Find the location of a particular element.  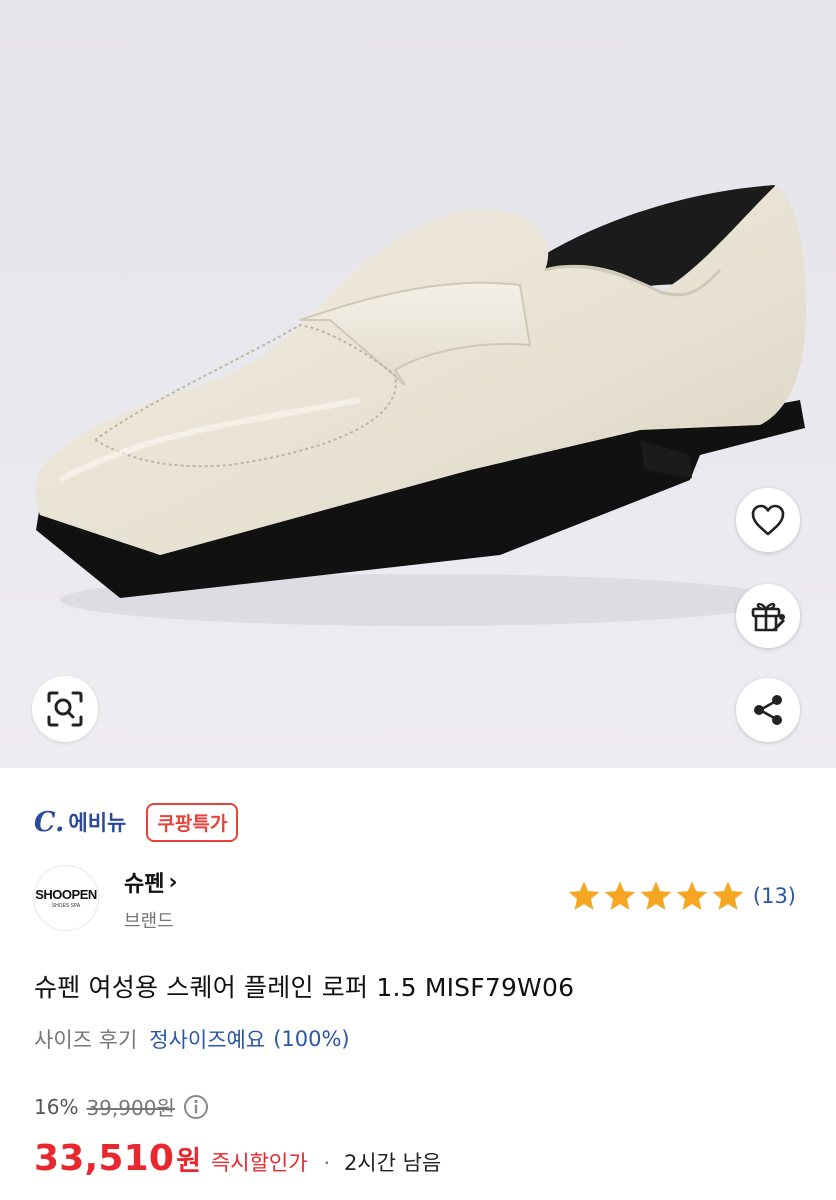

instant-discount-label: 즉시할인가 is located at coordinates (259, 1163).